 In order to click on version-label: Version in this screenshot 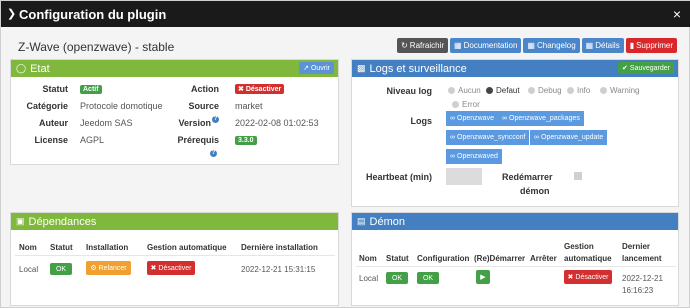, I will do `click(194, 123)`.